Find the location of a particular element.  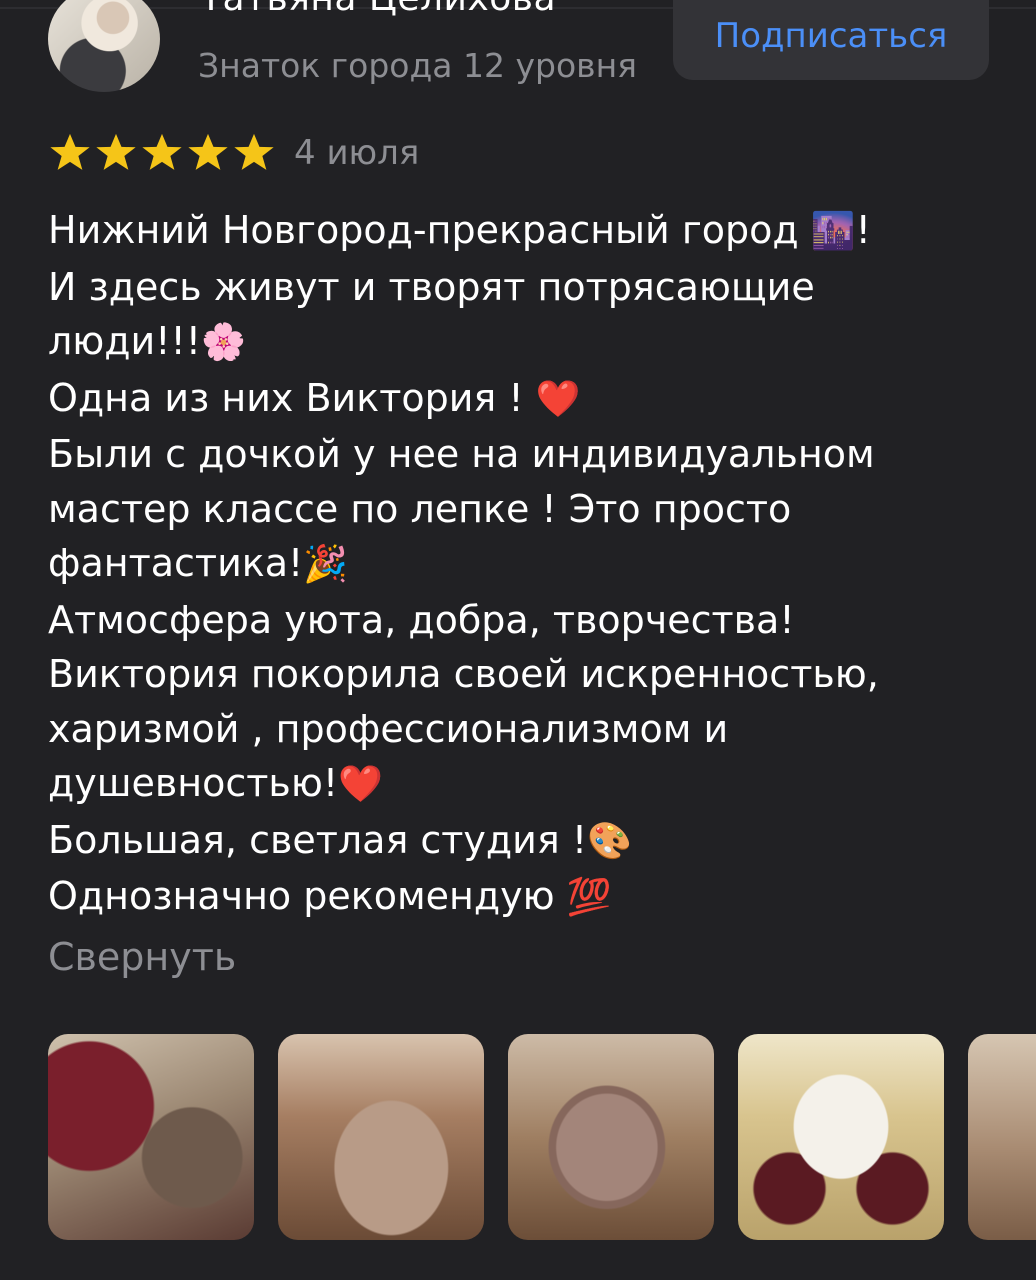

review-line: Одна из них Виктория ! ❤️ is located at coordinates (314, 397).